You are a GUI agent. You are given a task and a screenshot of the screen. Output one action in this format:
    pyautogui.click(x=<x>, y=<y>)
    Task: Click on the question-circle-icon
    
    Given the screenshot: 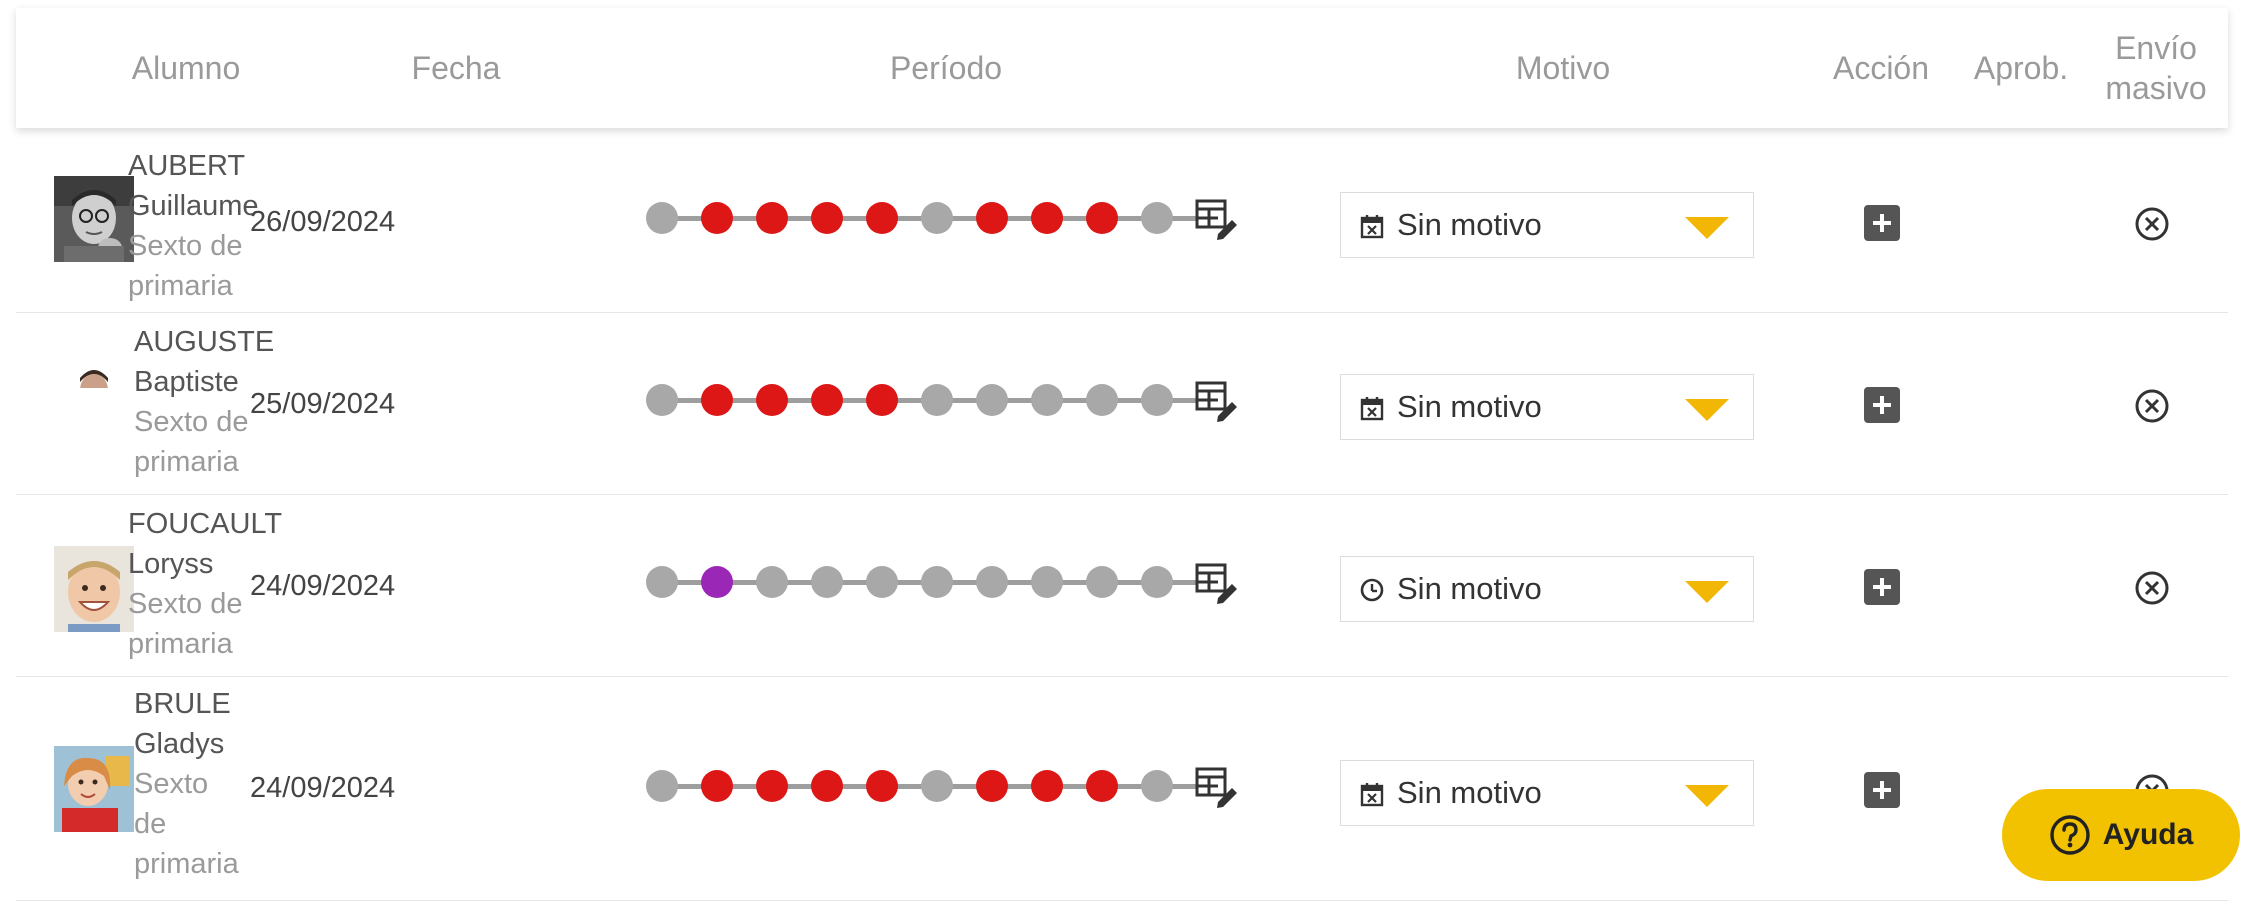 What is the action you would take?
    pyautogui.click(x=2070, y=835)
    